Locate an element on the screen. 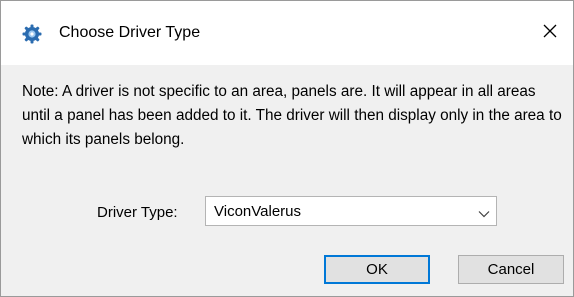 The width and height of the screenshot is (574, 297). close-button is located at coordinates (550, 33).